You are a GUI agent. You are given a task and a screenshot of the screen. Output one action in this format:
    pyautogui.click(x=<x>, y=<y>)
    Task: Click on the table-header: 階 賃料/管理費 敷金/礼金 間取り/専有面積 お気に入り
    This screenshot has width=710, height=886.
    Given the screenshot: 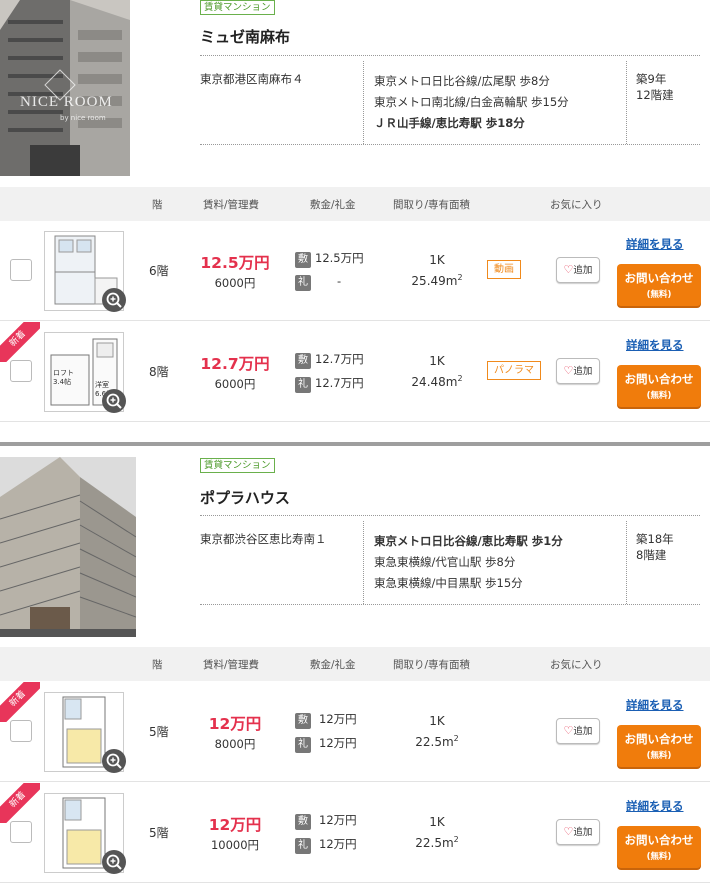 What is the action you would take?
    pyautogui.click(x=355, y=204)
    